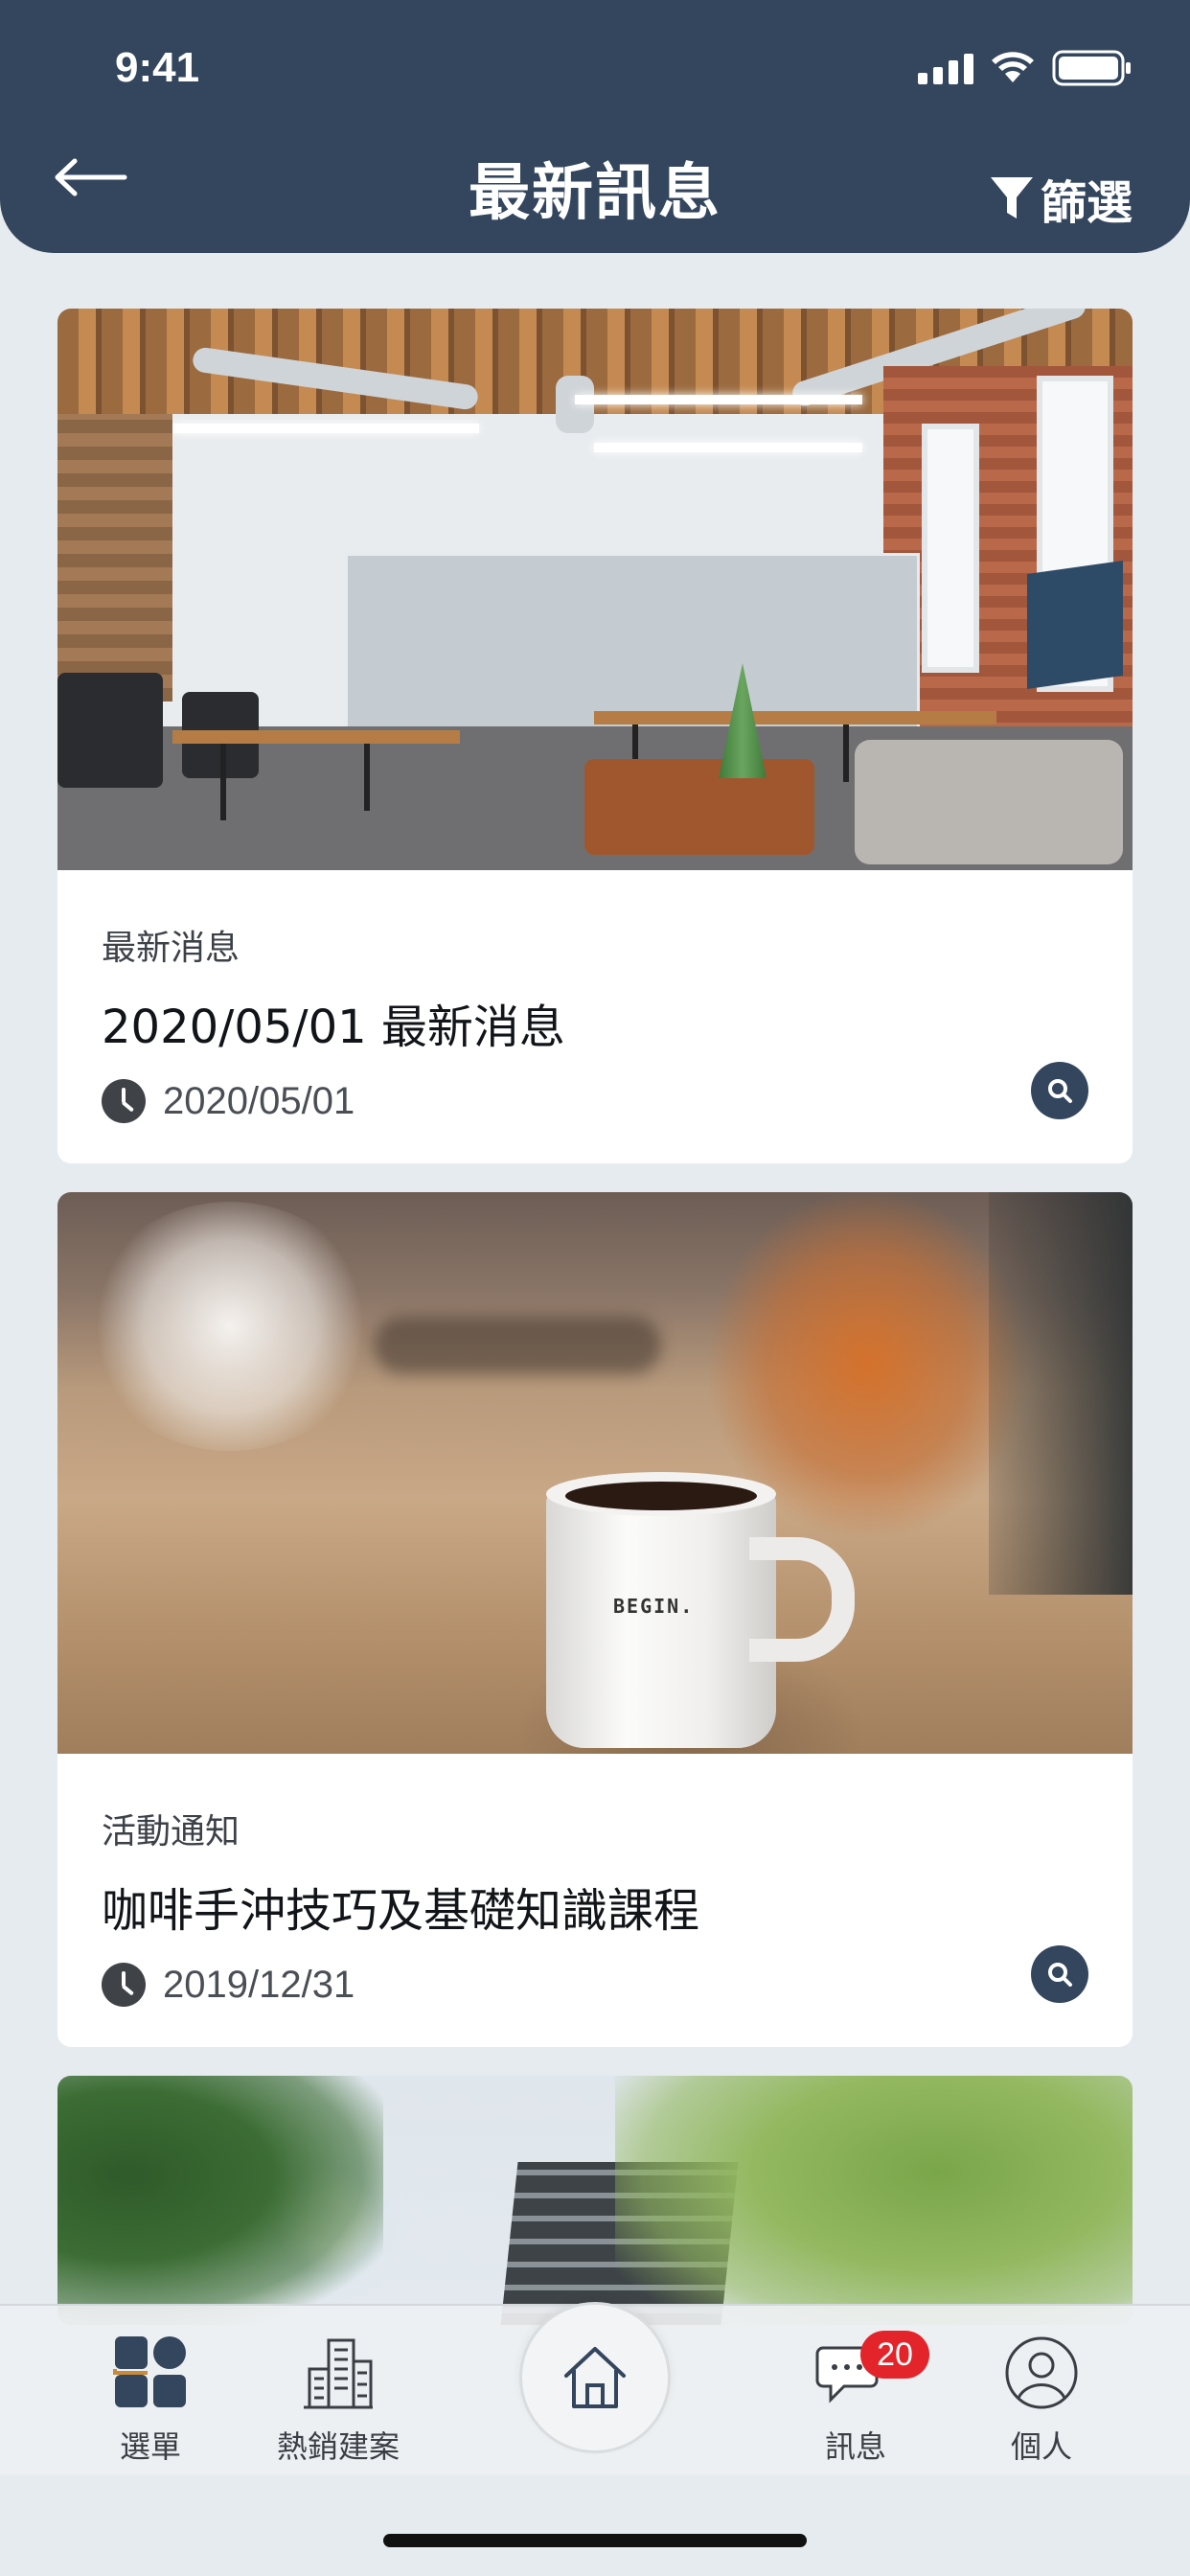 The width and height of the screenshot is (1190, 2576). Describe the element at coordinates (171, 1832) in the screenshot. I see `card-category: 活動通知` at that location.